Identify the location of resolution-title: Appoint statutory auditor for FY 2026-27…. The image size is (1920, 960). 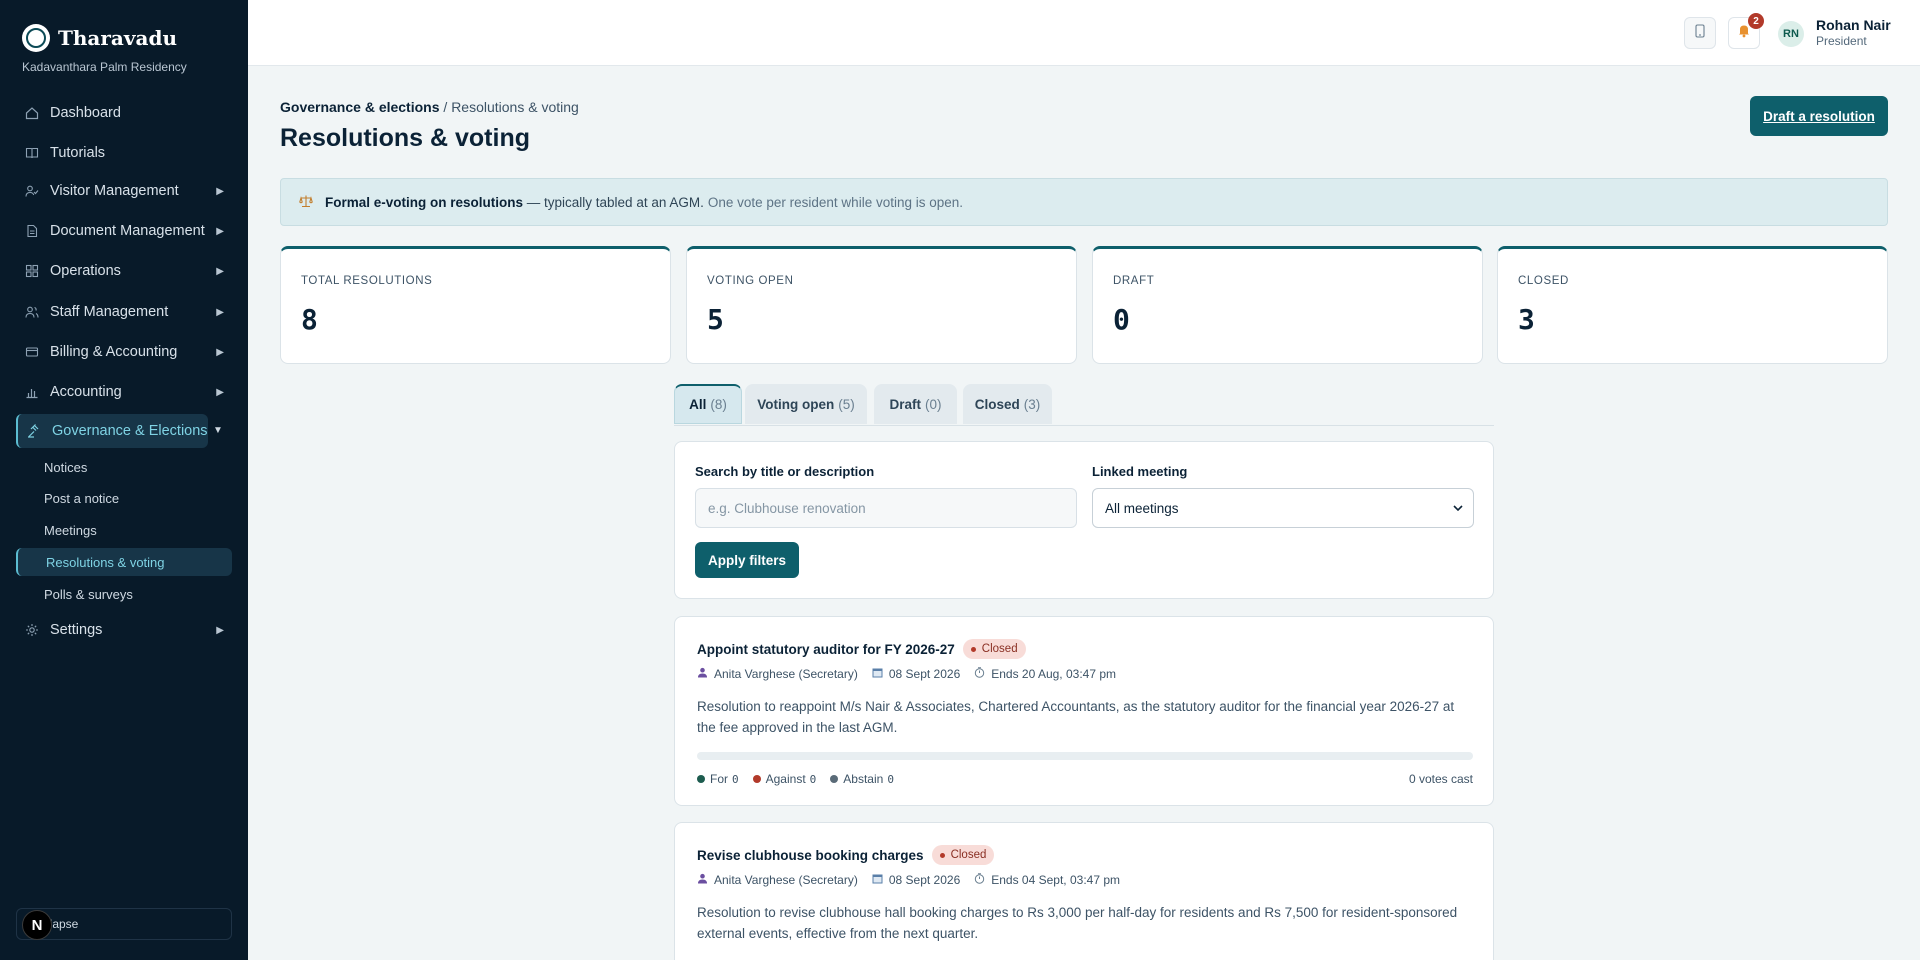
(861, 649).